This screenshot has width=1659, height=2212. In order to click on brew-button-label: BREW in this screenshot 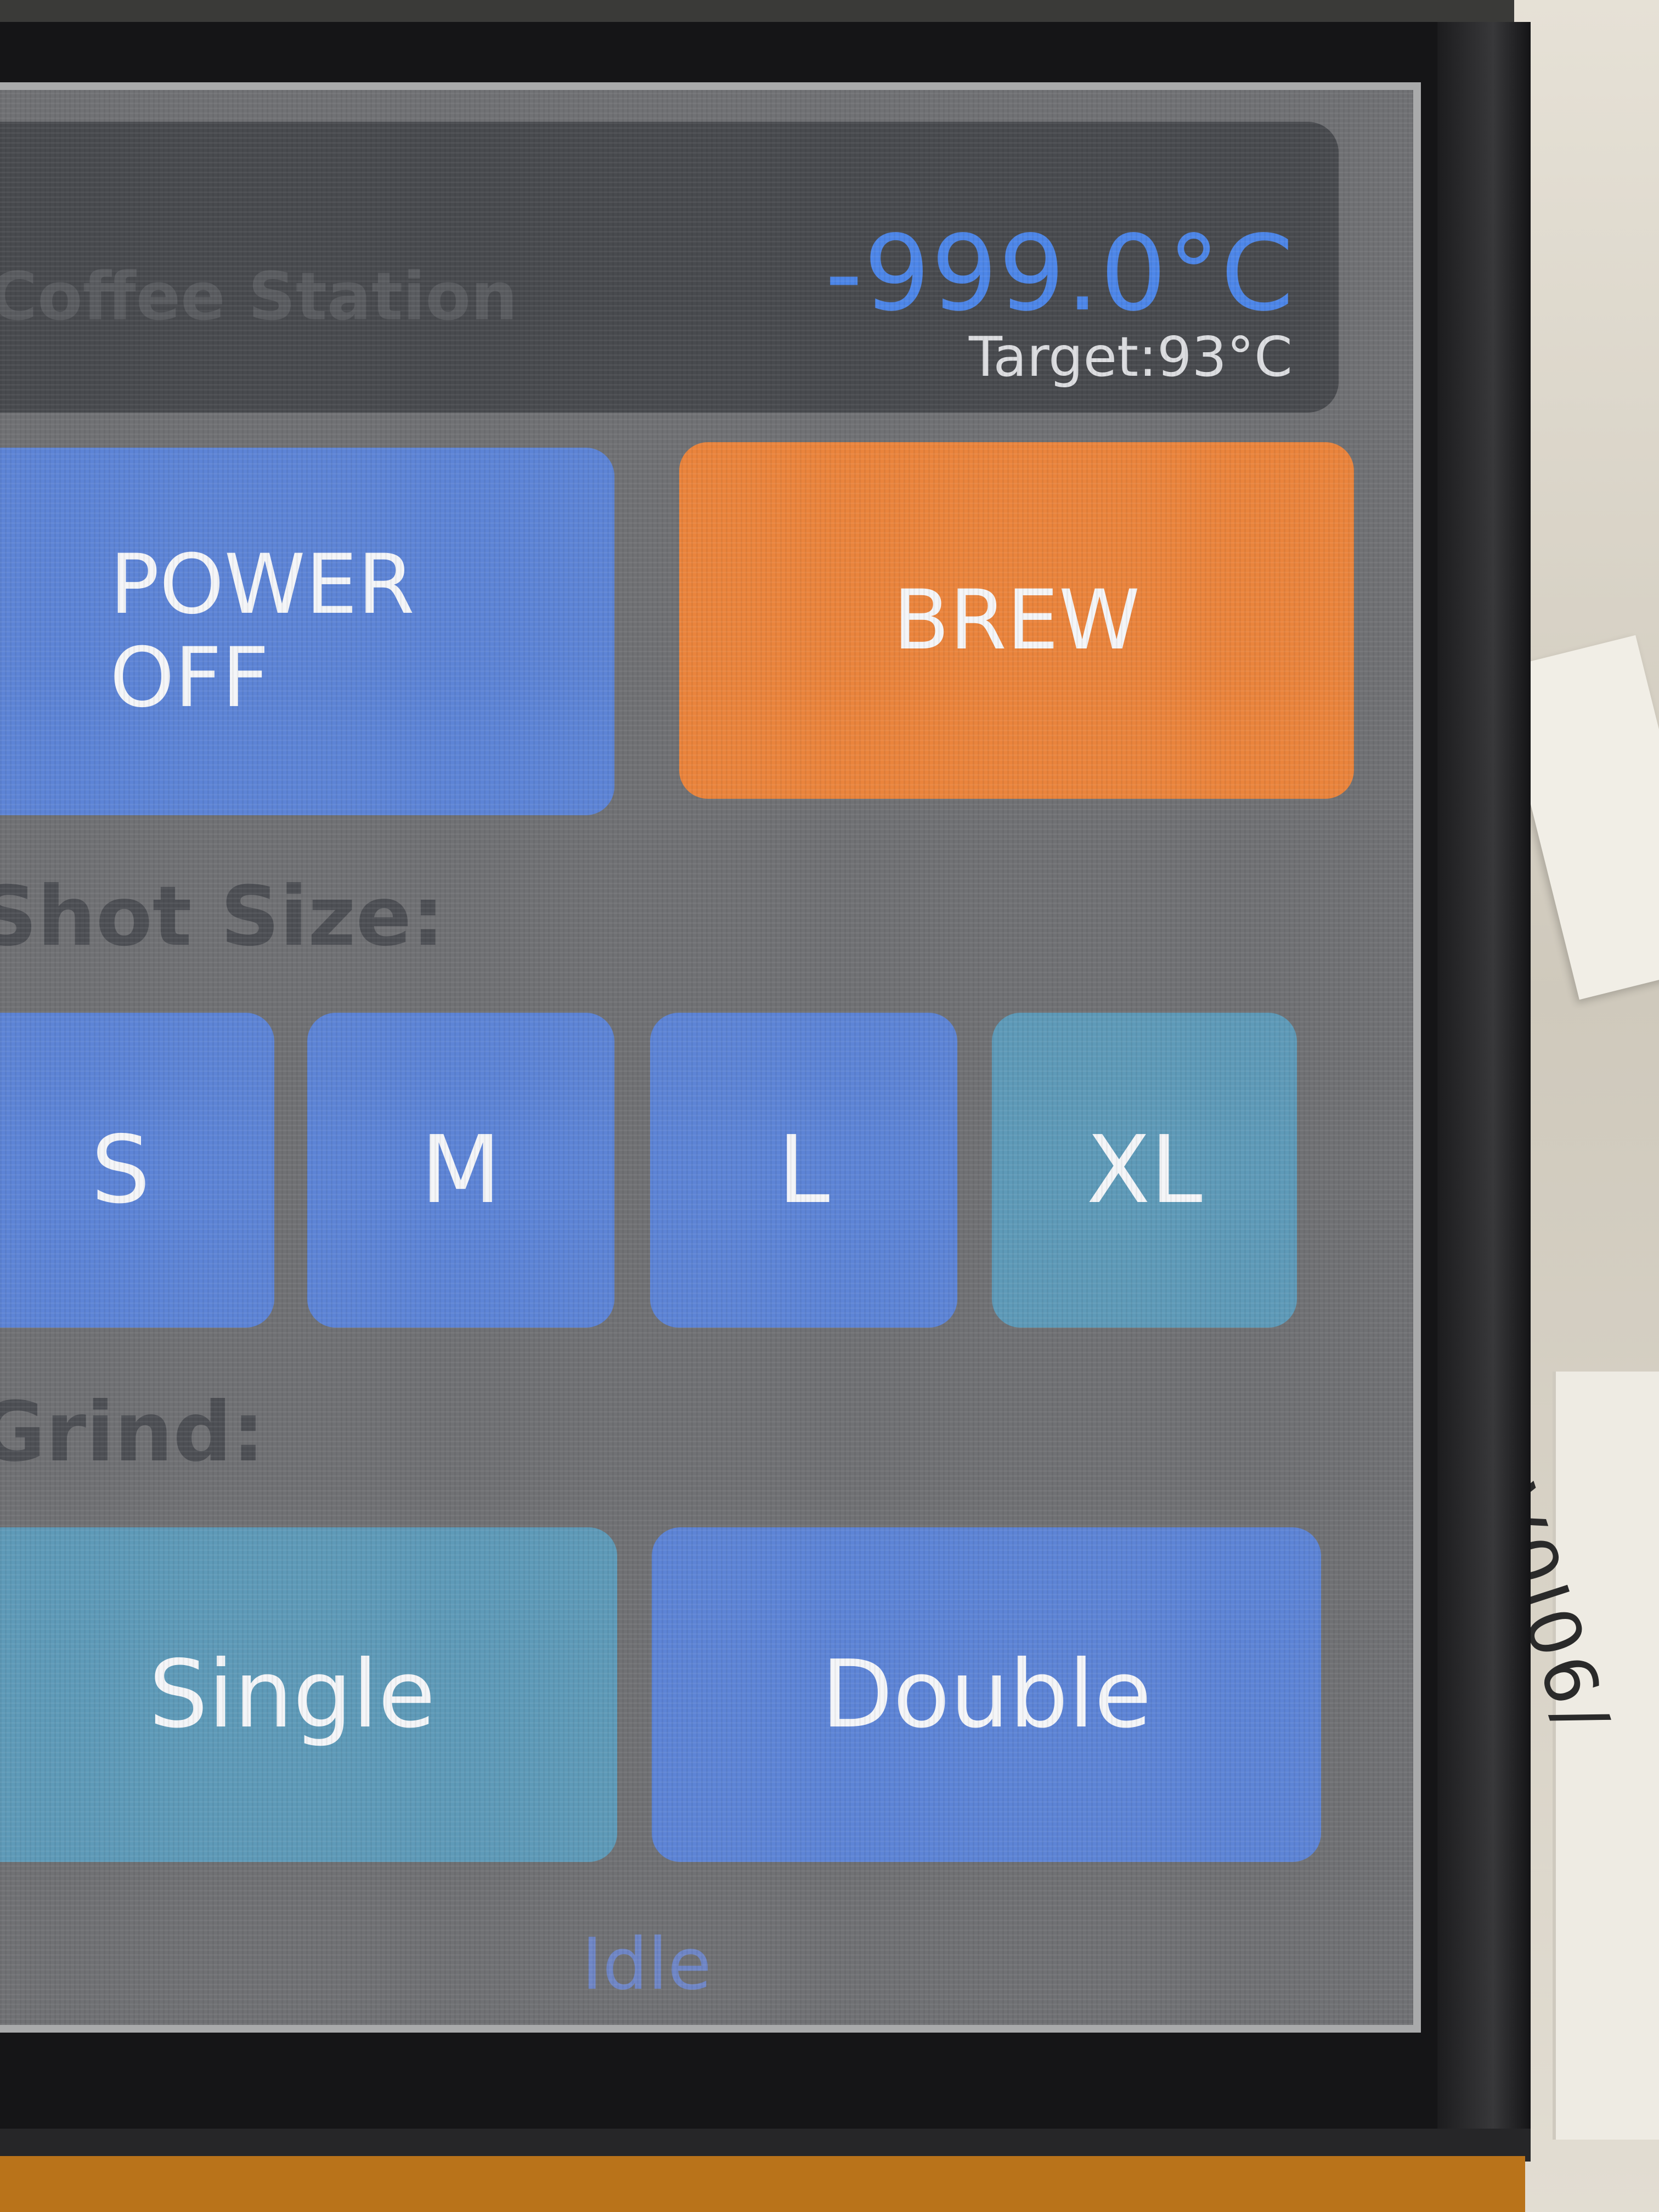, I will do `click(1017, 620)`.